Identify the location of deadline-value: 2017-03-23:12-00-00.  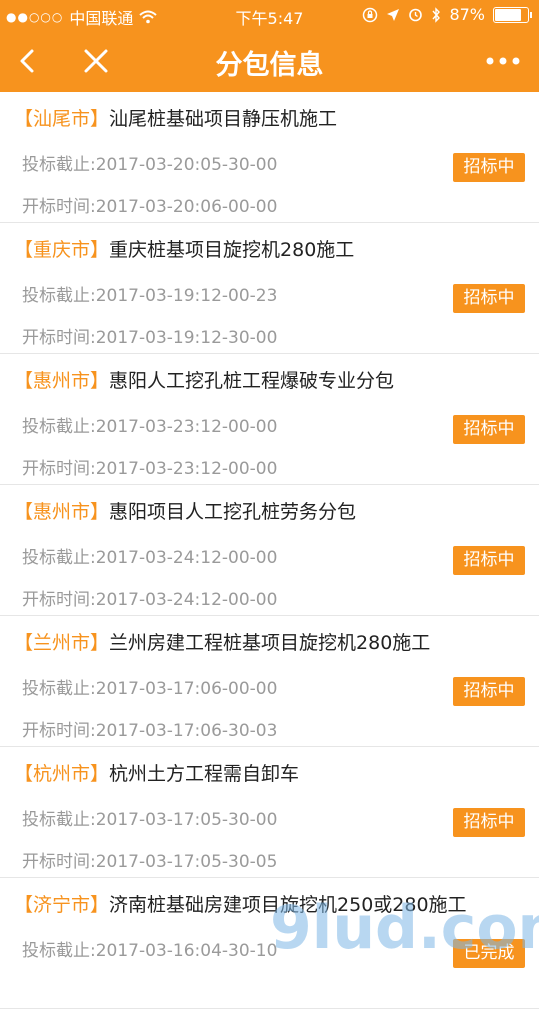
(186, 427).